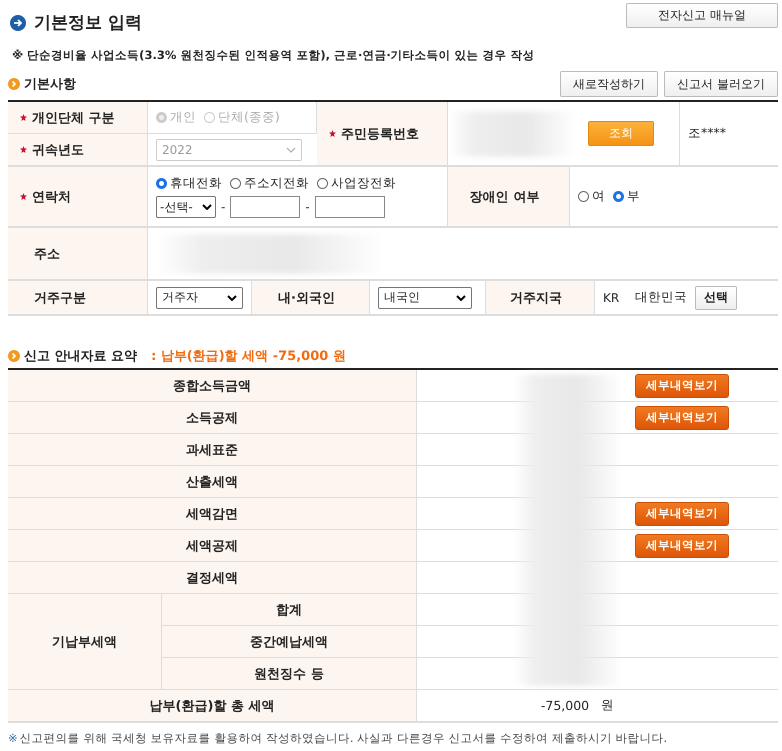 This screenshot has height=751, width=782. What do you see at coordinates (212, 578) in the screenshot?
I see `row-label: 결정세액` at bounding box center [212, 578].